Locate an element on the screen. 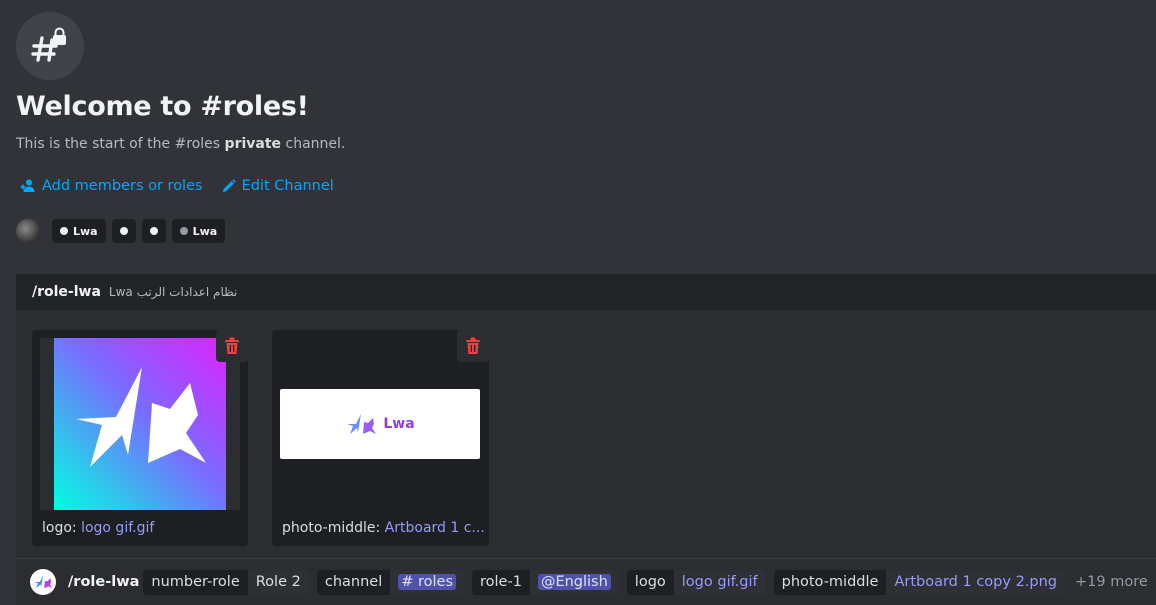 The height and width of the screenshot is (605, 1156). channel-members-row: Lwa Lwa is located at coordinates (121, 231).